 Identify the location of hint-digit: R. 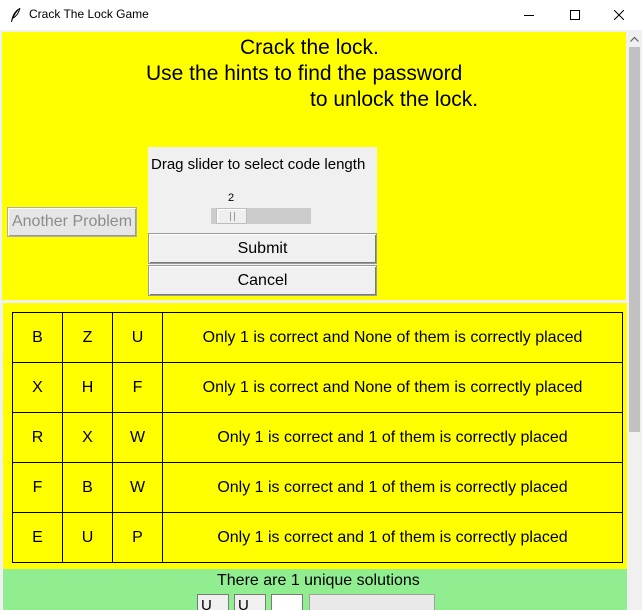
(37, 437).